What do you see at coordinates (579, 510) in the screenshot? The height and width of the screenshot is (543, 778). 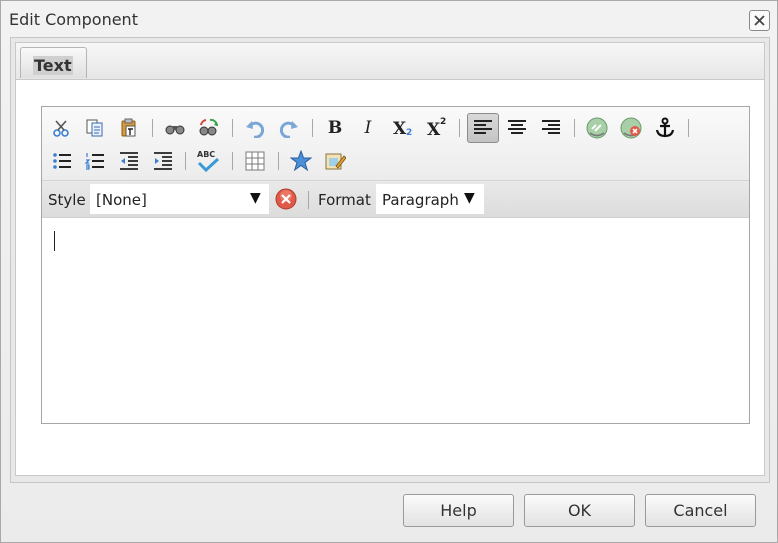 I see `ok-button: OK` at bounding box center [579, 510].